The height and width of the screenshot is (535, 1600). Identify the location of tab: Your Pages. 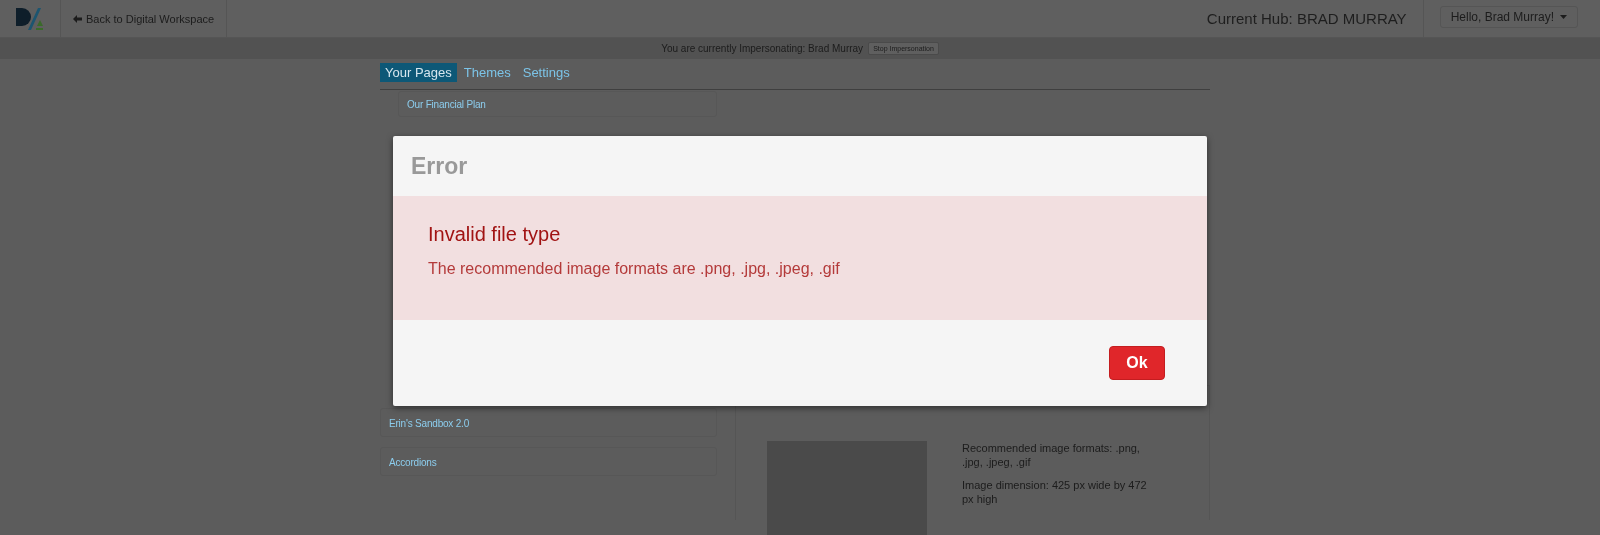
(418, 72).